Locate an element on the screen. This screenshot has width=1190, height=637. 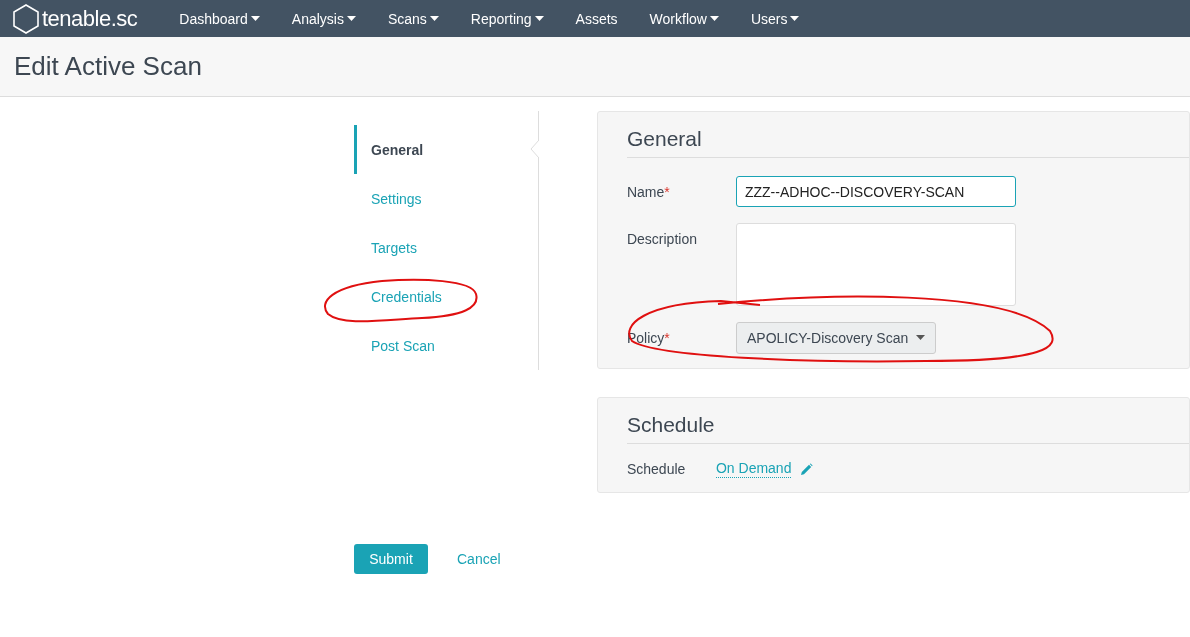
field-label: Description is located at coordinates (662, 238).